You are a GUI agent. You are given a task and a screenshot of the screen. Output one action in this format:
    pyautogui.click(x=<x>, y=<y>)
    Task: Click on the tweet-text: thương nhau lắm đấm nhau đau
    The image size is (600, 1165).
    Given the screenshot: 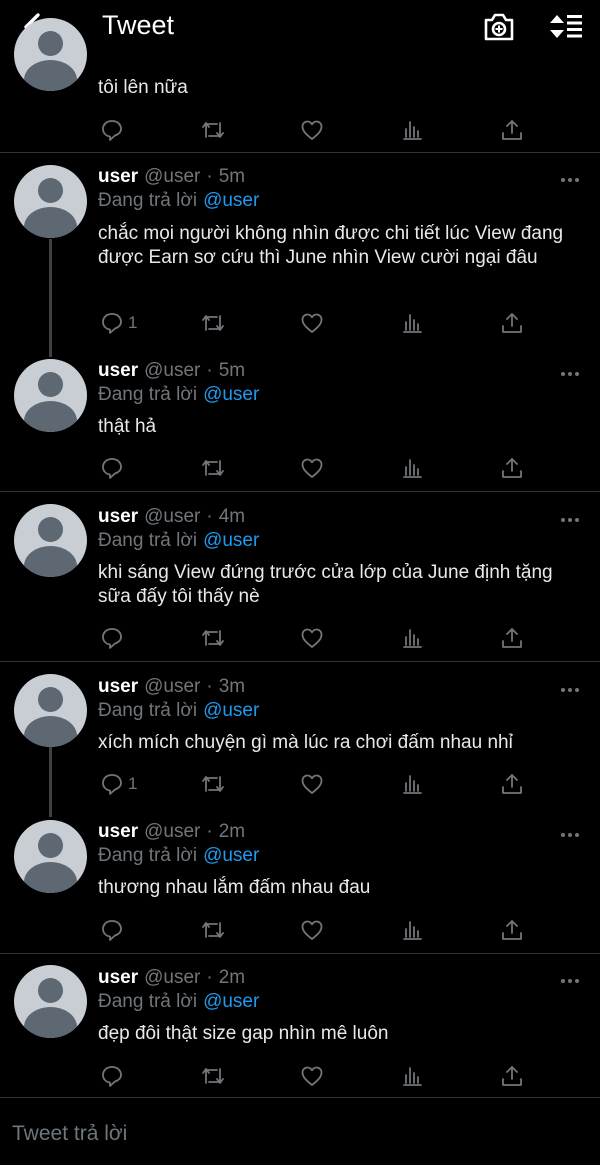 What is the action you would take?
    pyautogui.click(x=234, y=887)
    